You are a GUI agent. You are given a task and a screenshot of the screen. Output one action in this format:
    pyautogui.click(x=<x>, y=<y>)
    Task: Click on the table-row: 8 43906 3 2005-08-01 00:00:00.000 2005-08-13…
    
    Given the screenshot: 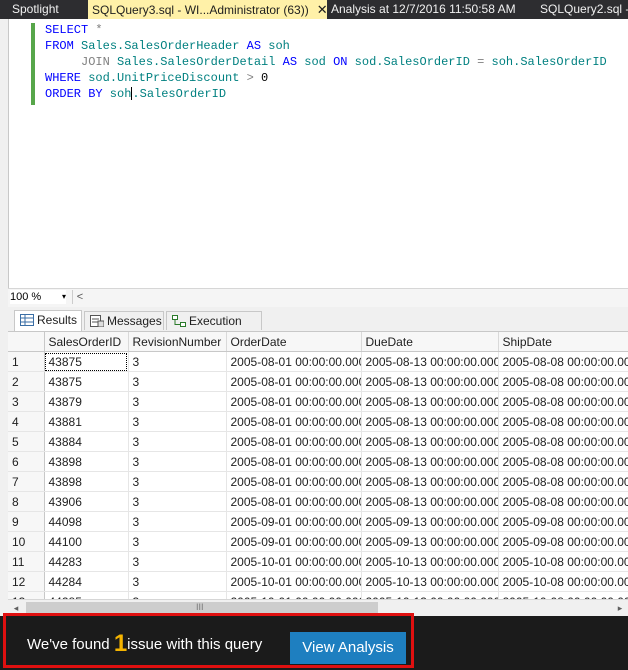 What is the action you would take?
    pyautogui.click(x=318, y=501)
    